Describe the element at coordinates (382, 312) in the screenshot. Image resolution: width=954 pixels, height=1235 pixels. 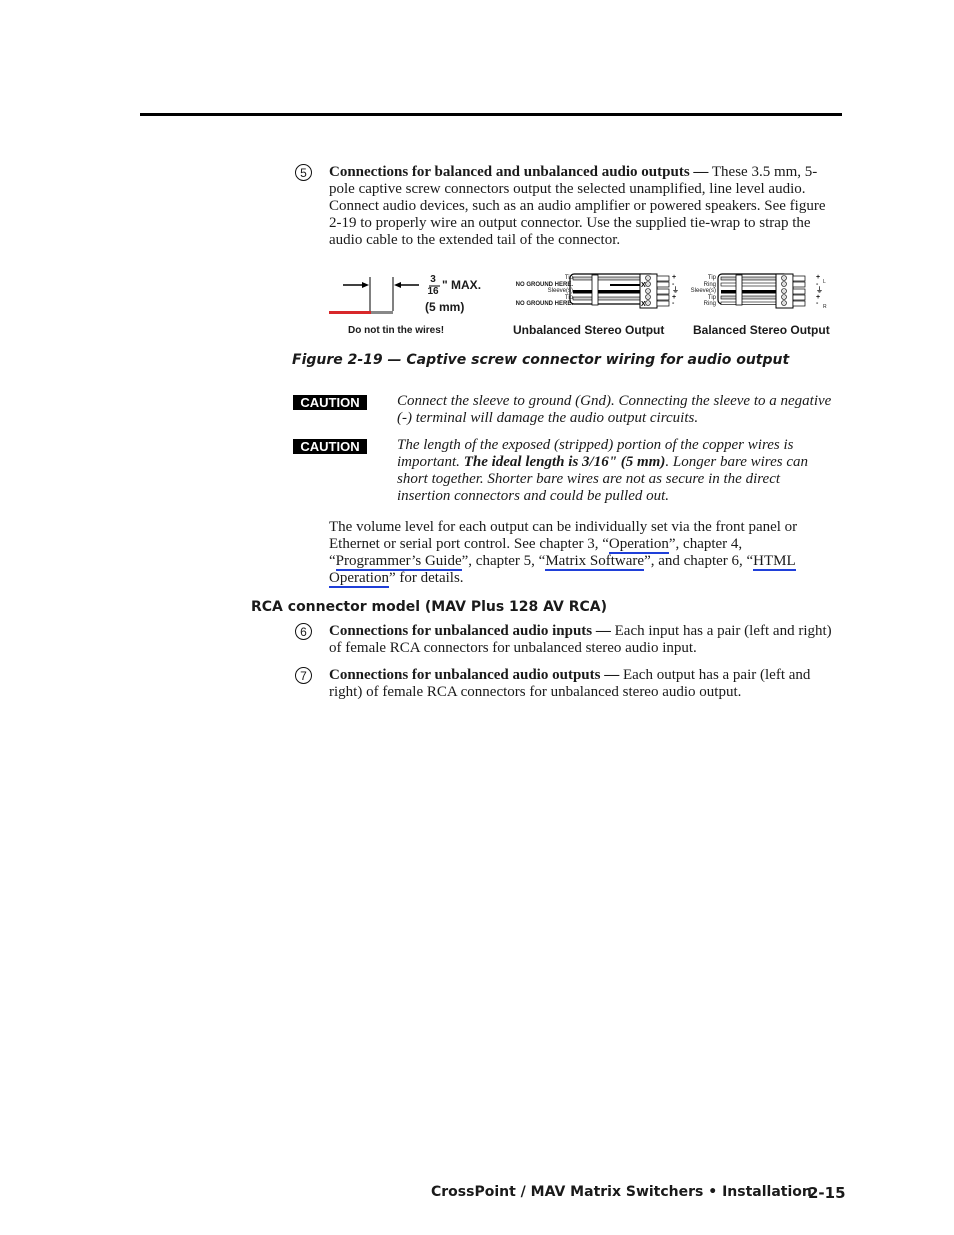
I see `bare-wire` at that location.